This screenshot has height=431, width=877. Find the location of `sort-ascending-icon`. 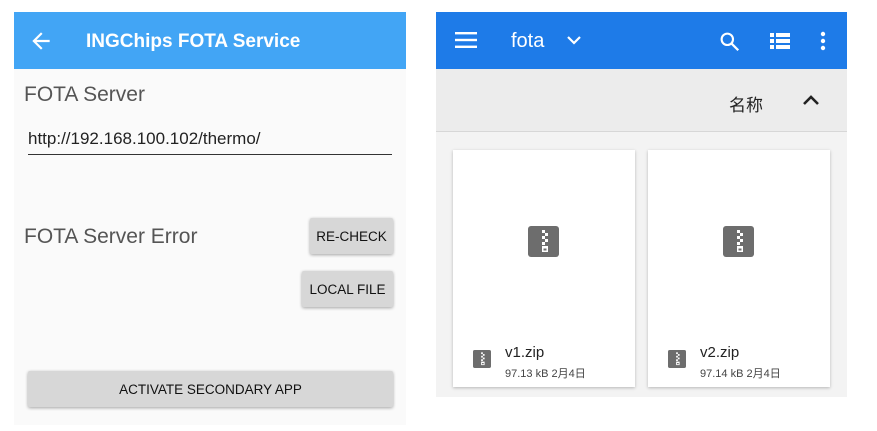

sort-ascending-icon is located at coordinates (811, 100).